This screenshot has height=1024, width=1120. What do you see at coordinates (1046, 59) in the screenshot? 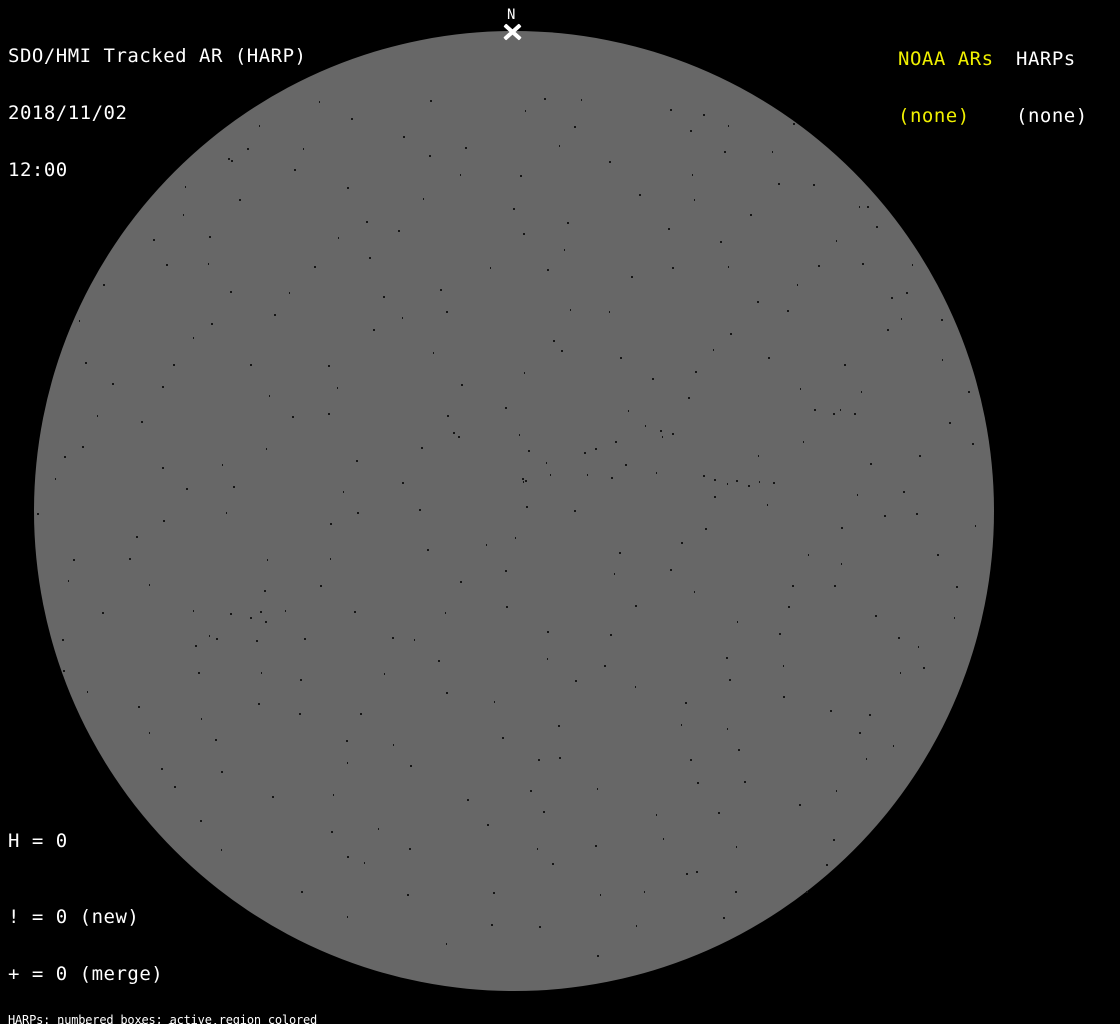
I see `harps-label: HARPs` at bounding box center [1046, 59].